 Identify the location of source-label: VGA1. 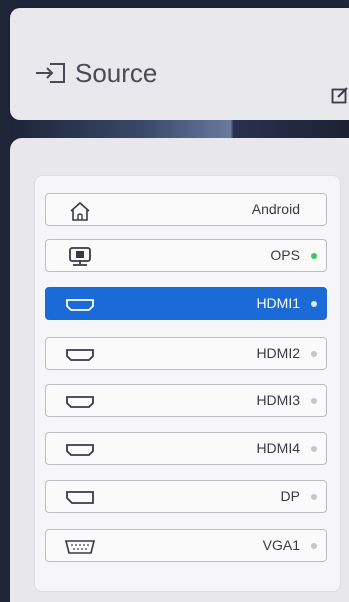
(281, 545).